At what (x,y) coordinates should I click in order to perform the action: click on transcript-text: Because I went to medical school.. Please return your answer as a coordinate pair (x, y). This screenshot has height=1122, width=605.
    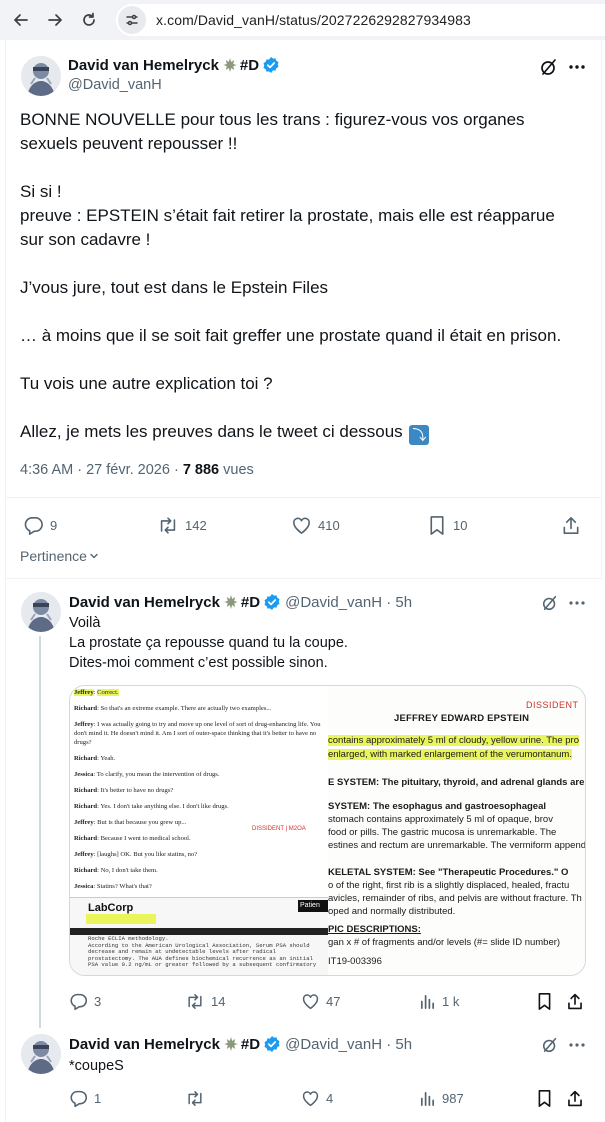
    Looking at the image, I should click on (145, 838).